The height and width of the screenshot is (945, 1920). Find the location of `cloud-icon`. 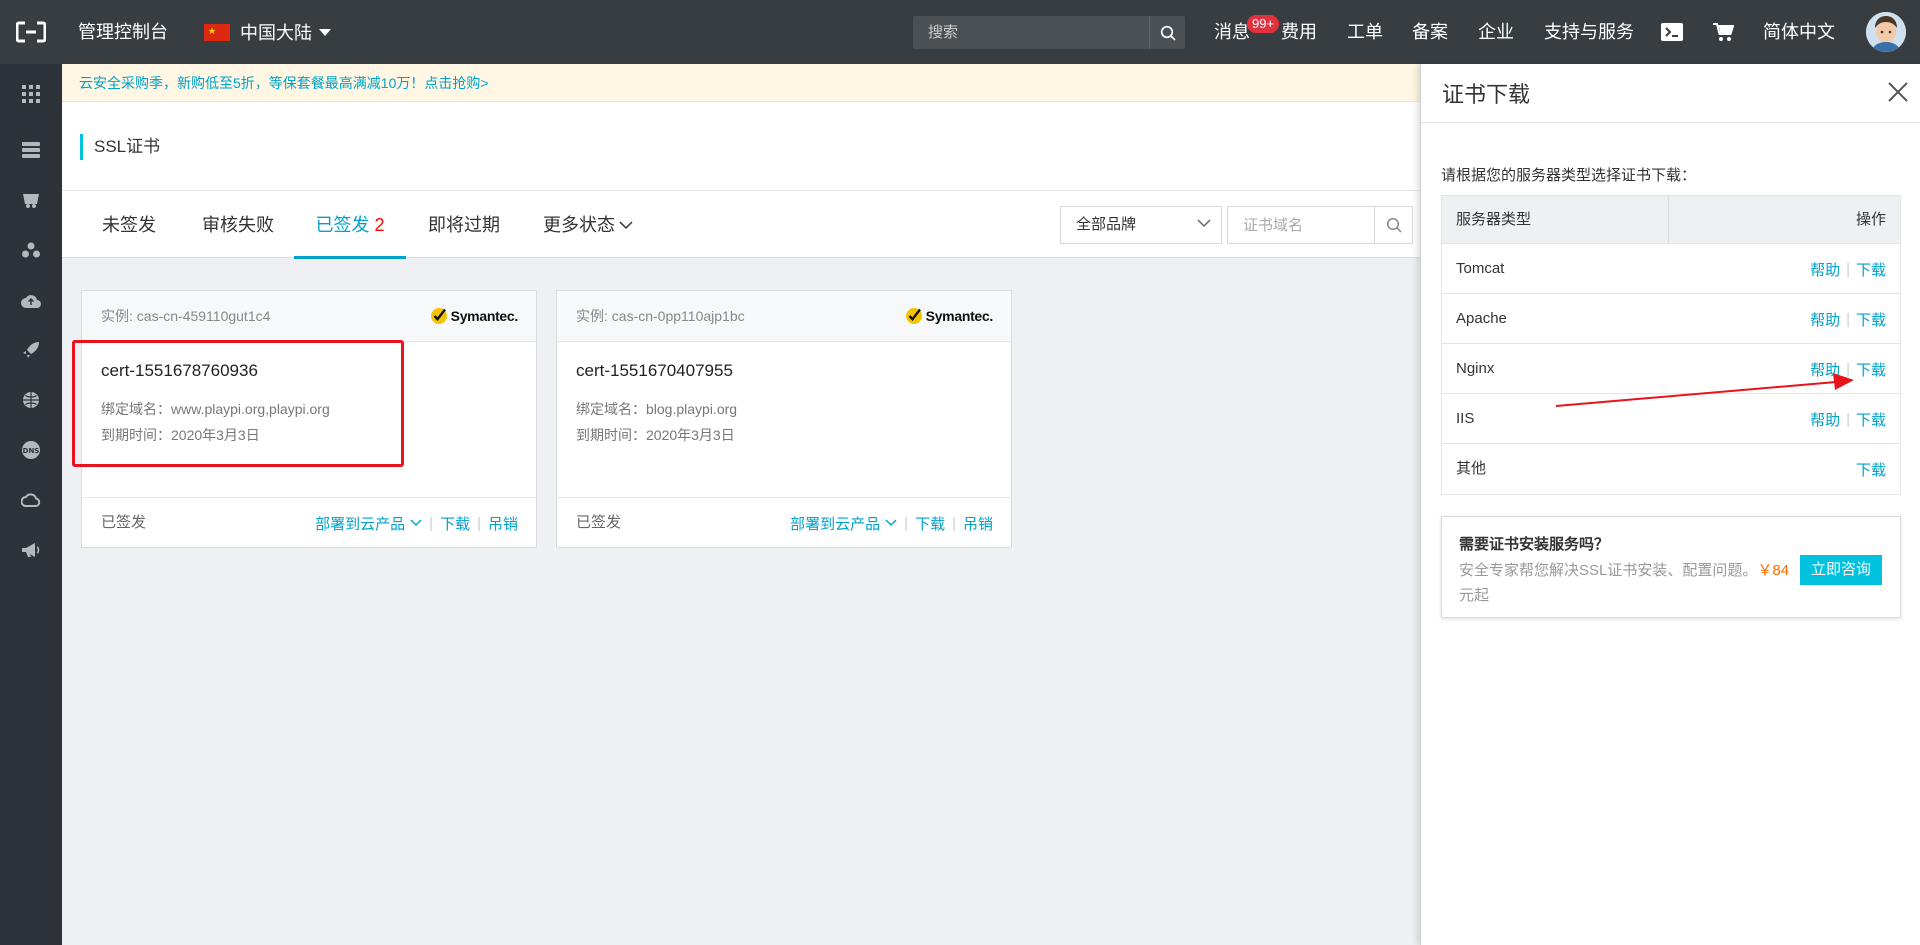

cloud-icon is located at coordinates (31, 500).